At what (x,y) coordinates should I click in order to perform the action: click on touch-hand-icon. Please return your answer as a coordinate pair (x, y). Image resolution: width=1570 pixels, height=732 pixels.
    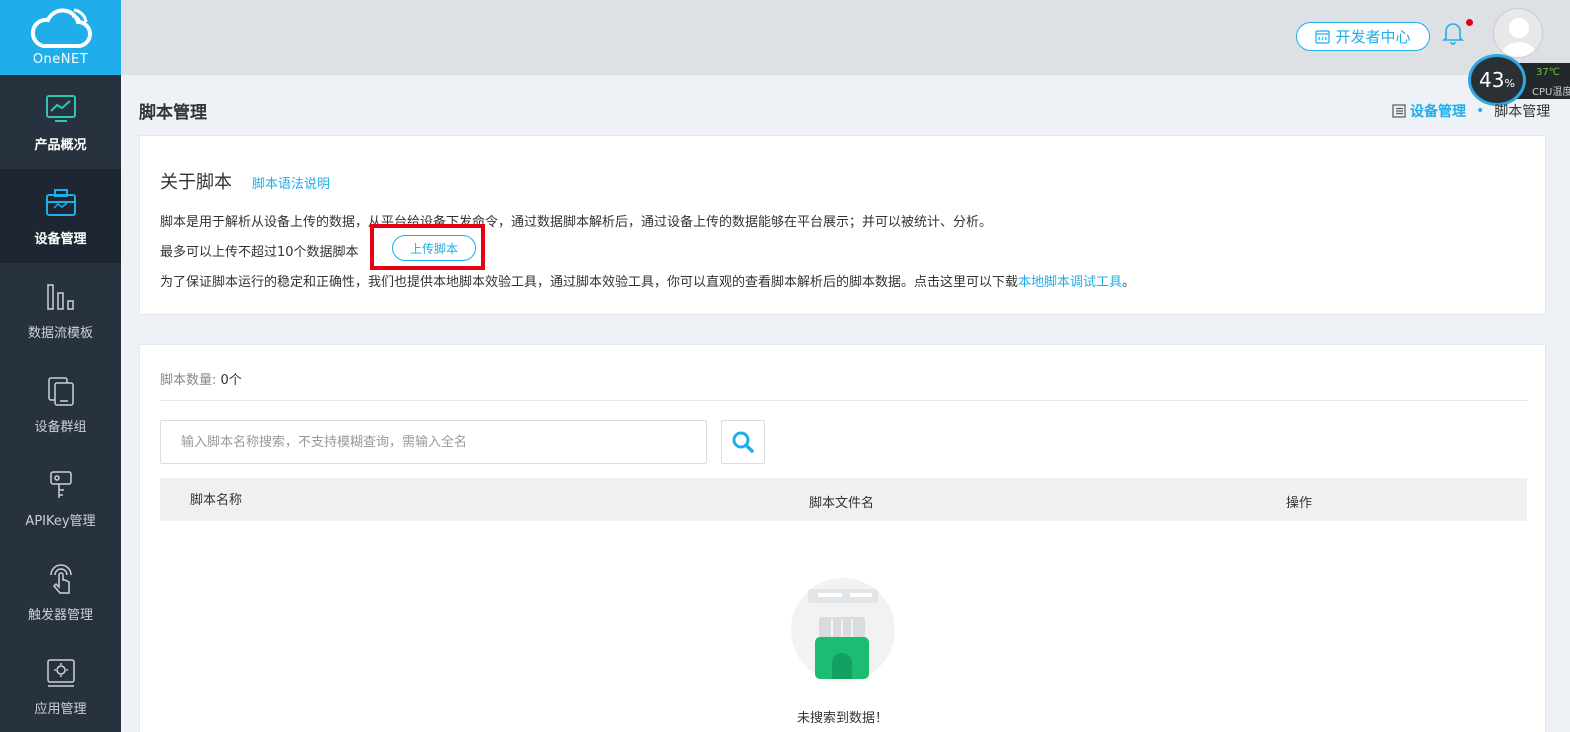
    Looking at the image, I should click on (61, 579).